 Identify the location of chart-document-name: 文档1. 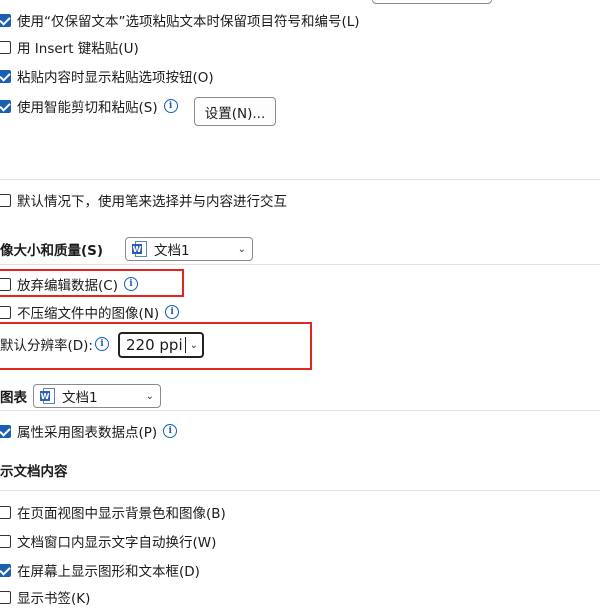
(80, 398).